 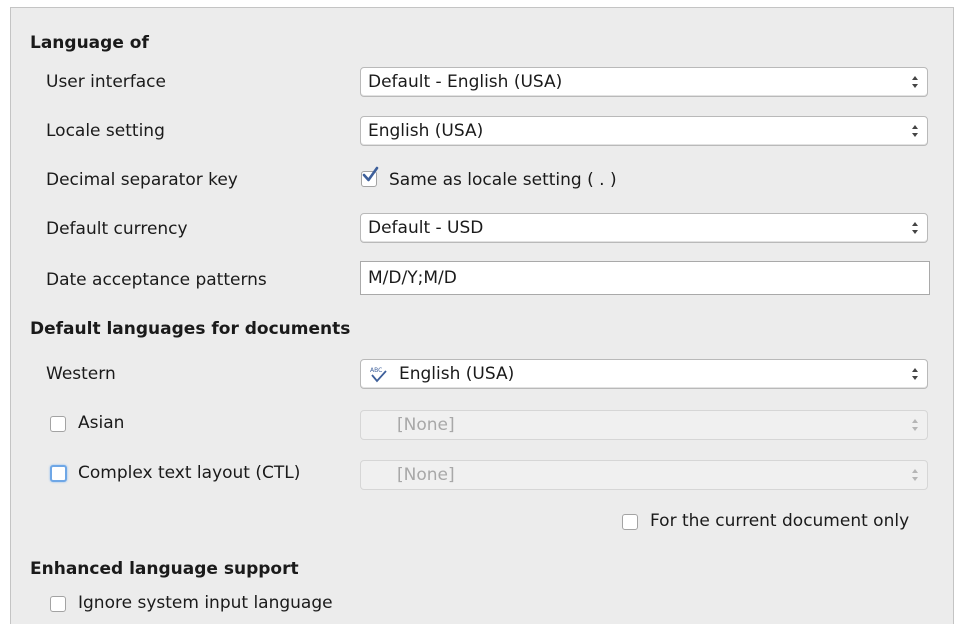 What do you see at coordinates (89, 43) in the screenshot?
I see `section-heading-language-of: Language of` at bounding box center [89, 43].